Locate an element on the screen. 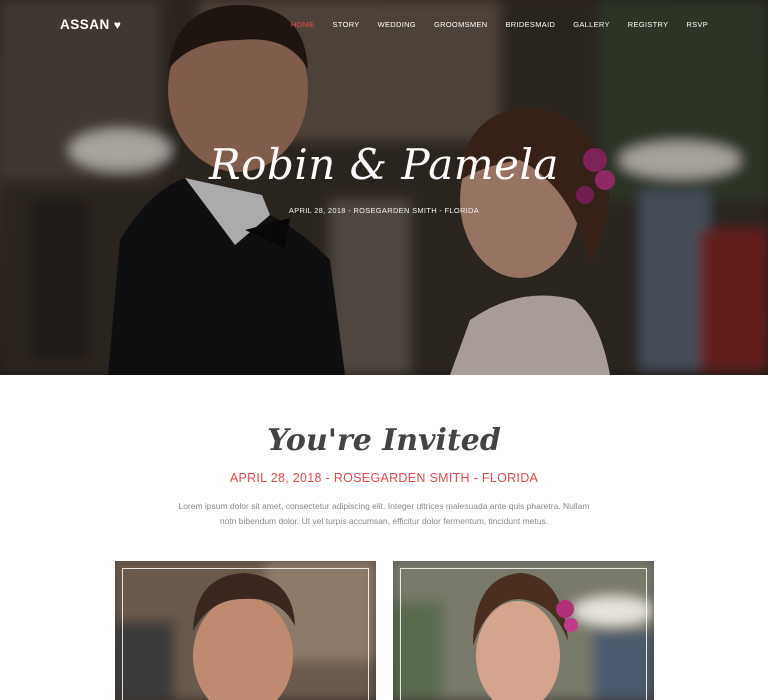 The height and width of the screenshot is (700, 768). logo: ASSAN ♥ is located at coordinates (90, 24).